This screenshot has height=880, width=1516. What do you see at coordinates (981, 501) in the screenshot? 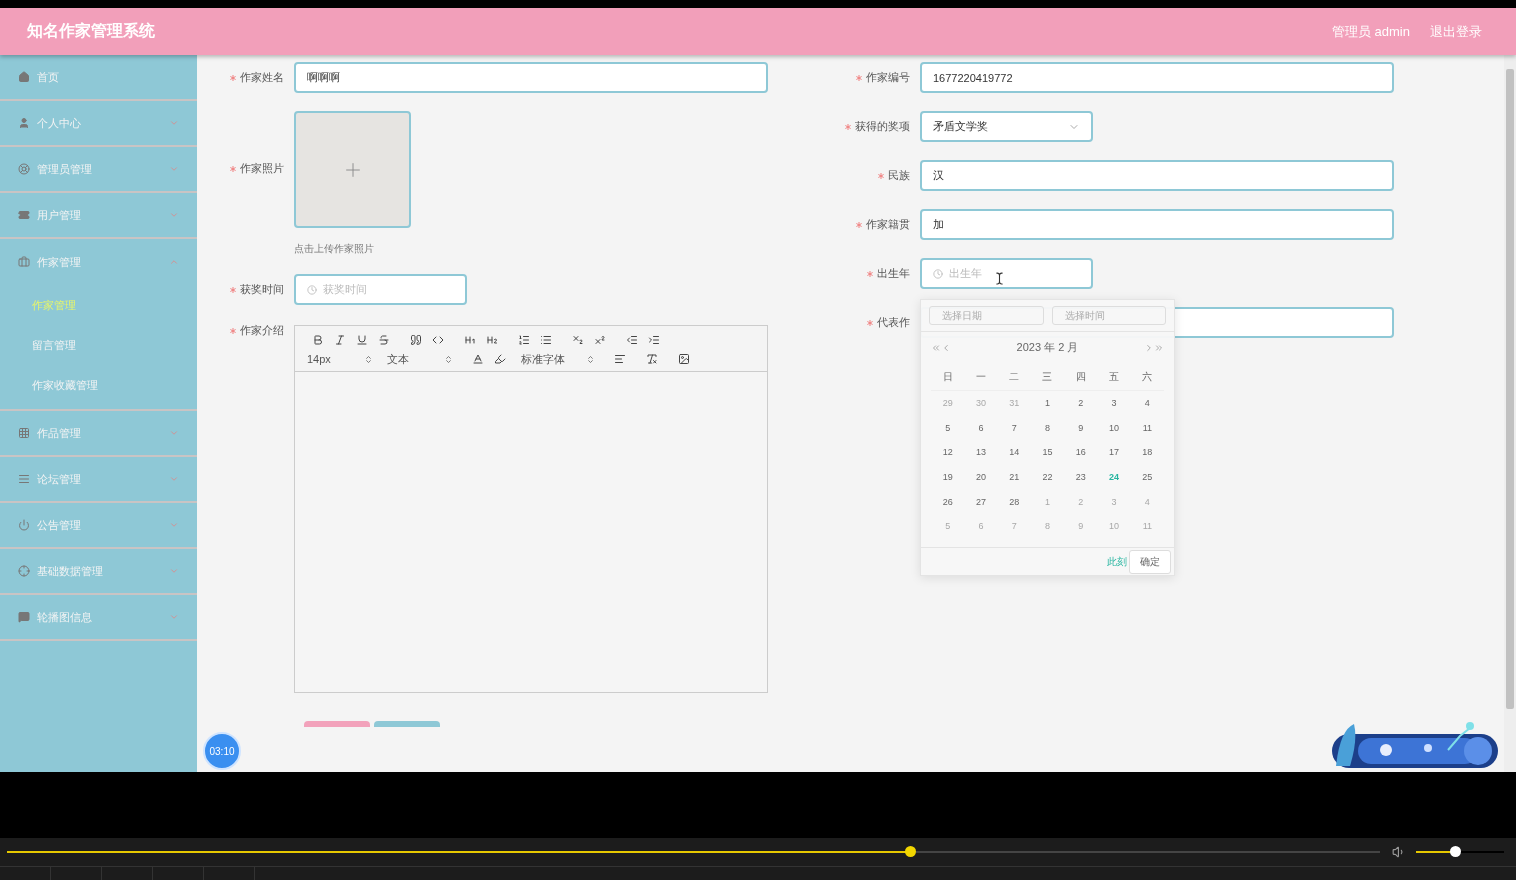
I see `calendar-day: 27` at bounding box center [981, 501].